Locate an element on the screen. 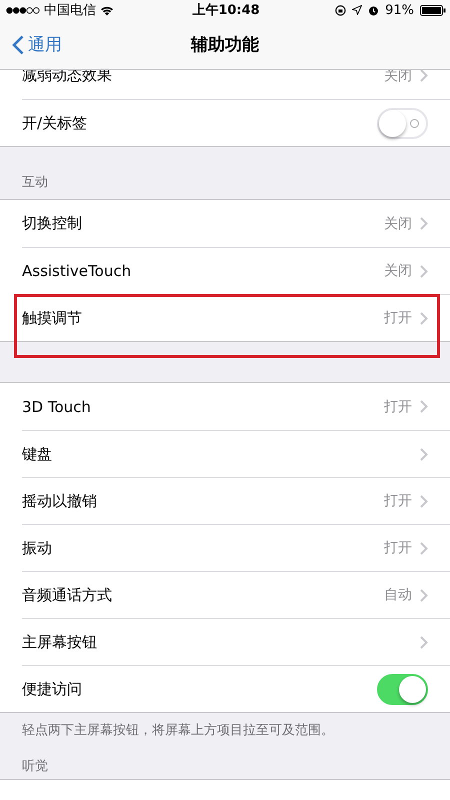 The width and height of the screenshot is (450, 800). rotation-lock-icon is located at coordinates (340, 10).